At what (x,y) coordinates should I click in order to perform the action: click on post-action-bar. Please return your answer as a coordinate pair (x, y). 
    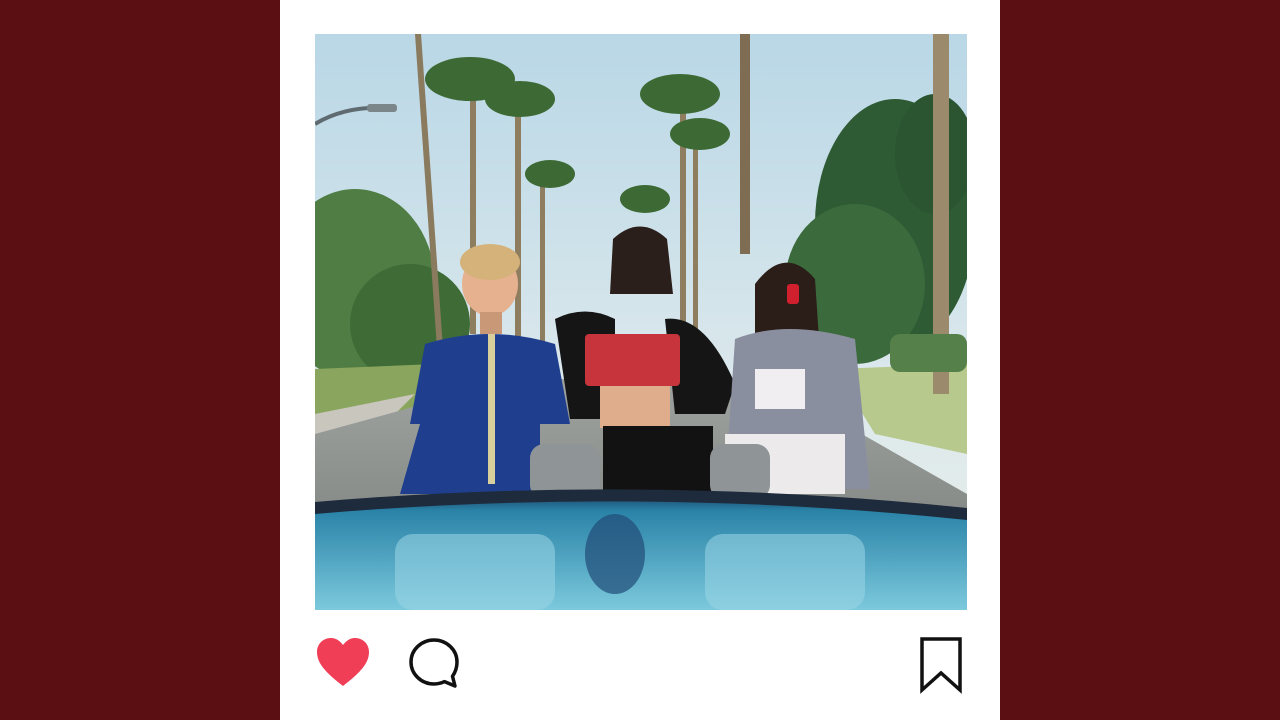
    Looking at the image, I should click on (641, 665).